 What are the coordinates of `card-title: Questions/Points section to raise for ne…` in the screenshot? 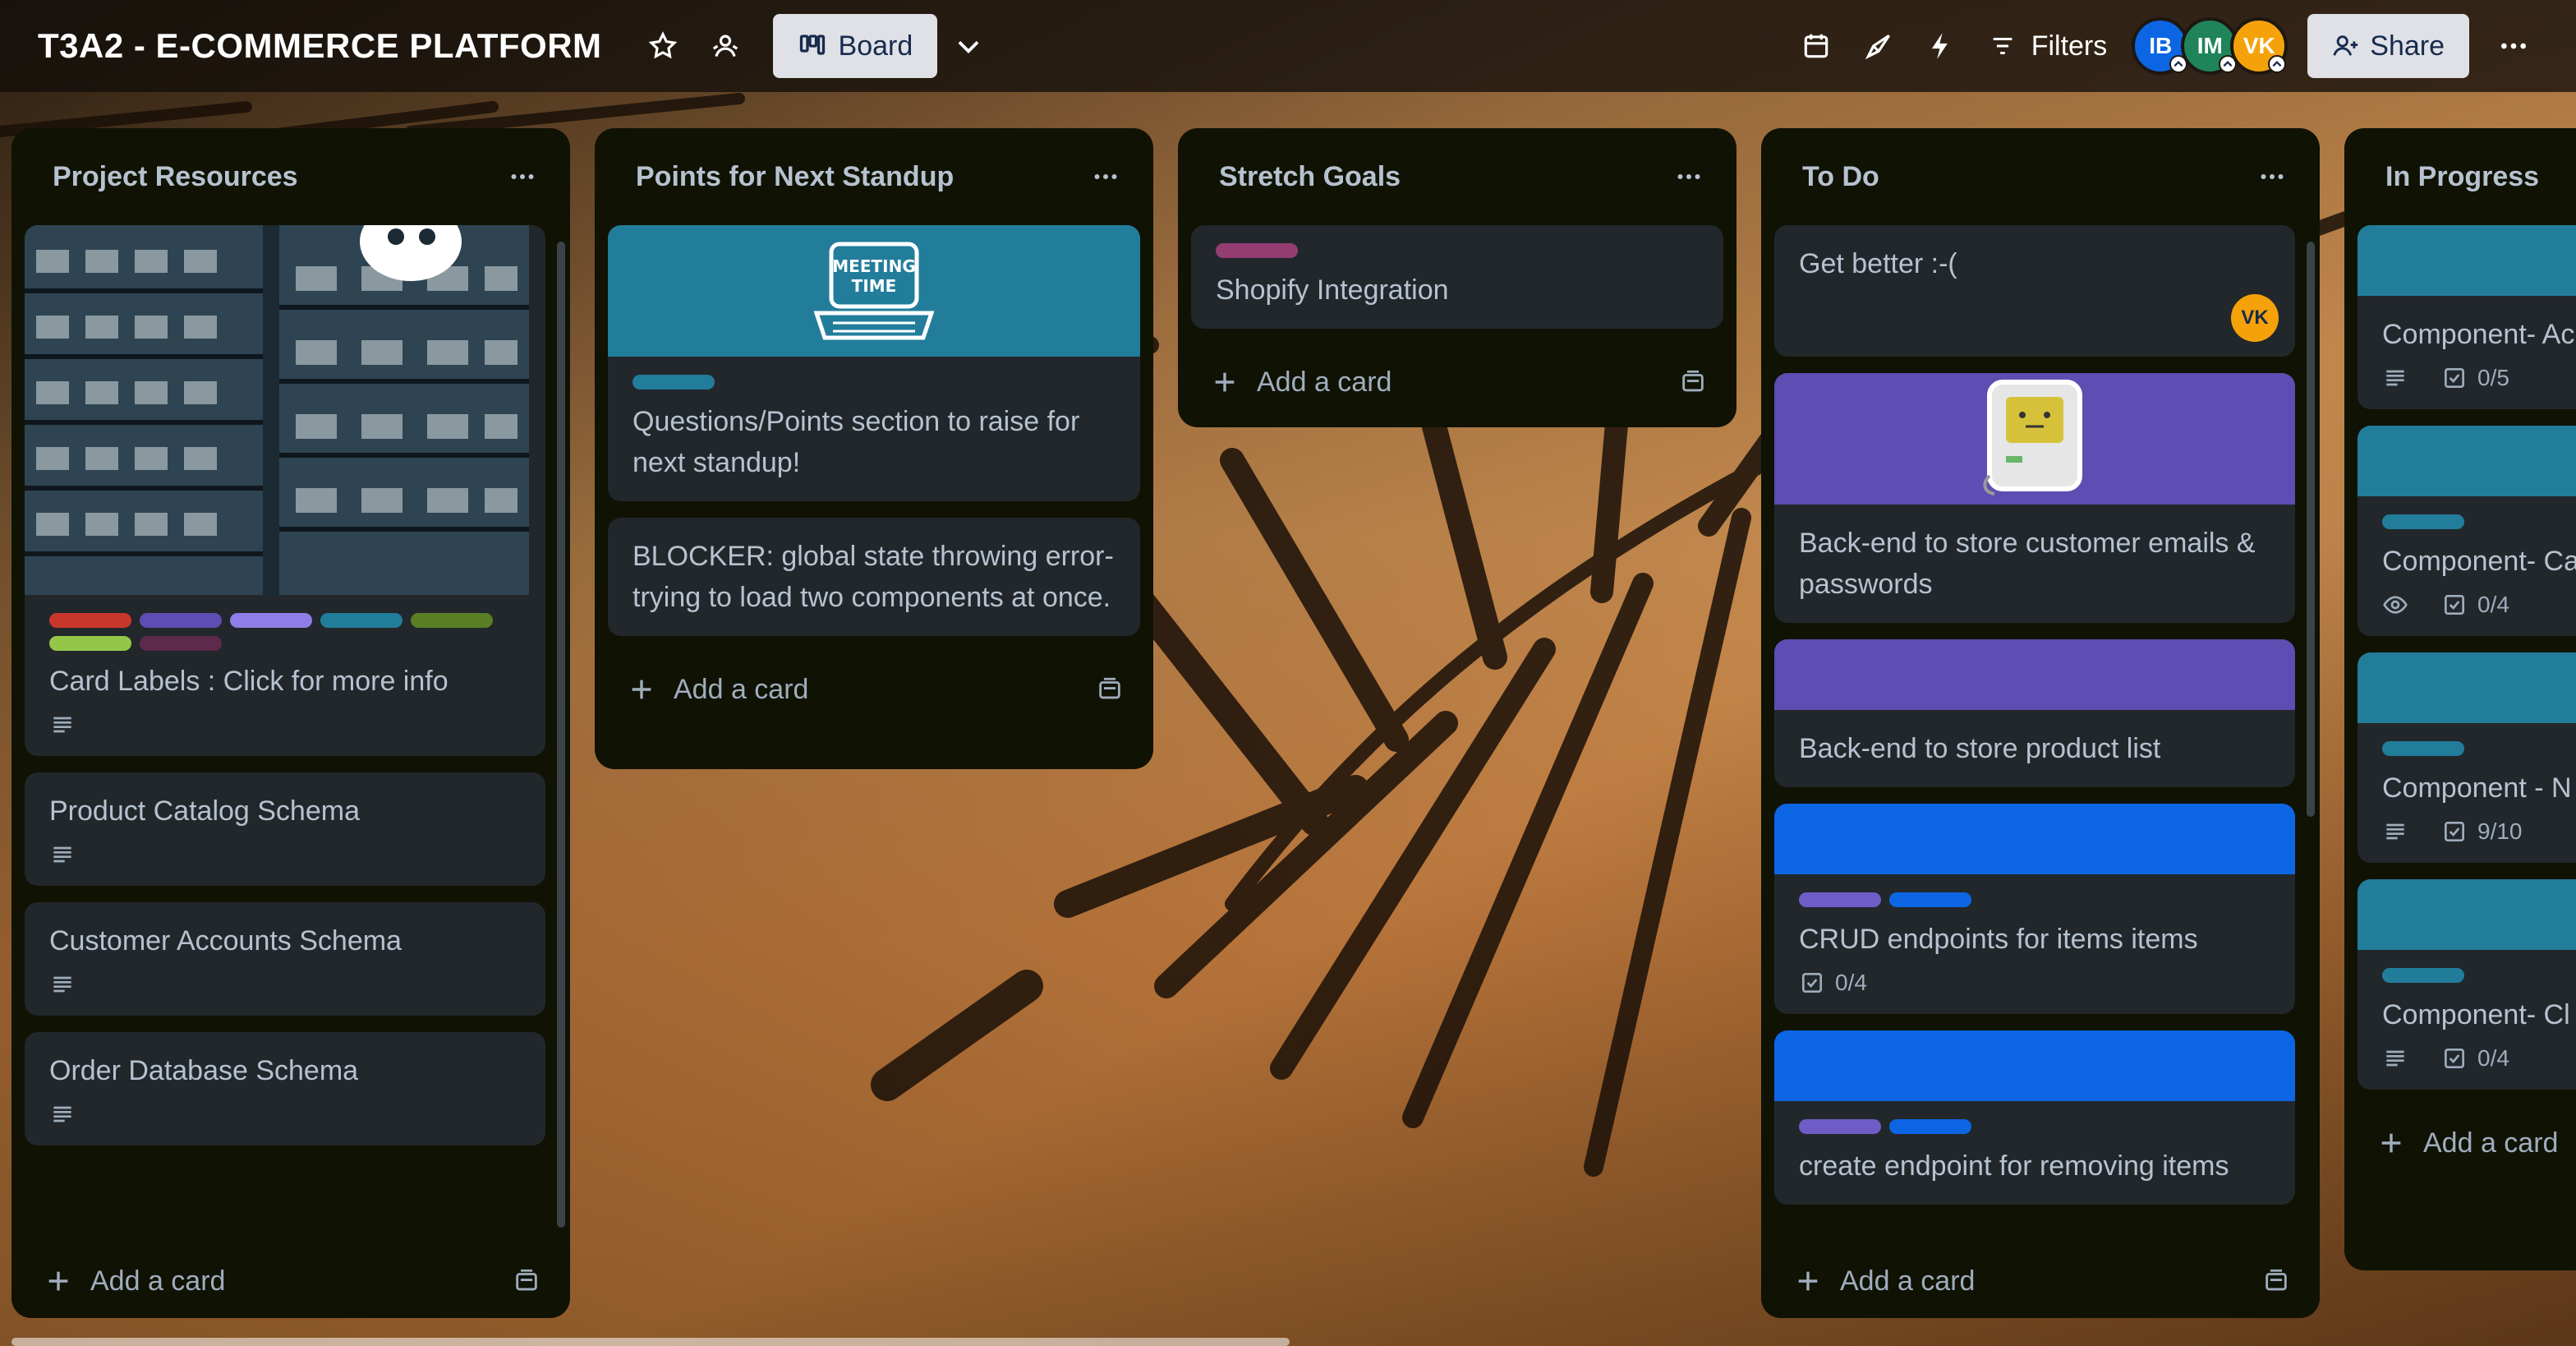 It's located at (856, 442).